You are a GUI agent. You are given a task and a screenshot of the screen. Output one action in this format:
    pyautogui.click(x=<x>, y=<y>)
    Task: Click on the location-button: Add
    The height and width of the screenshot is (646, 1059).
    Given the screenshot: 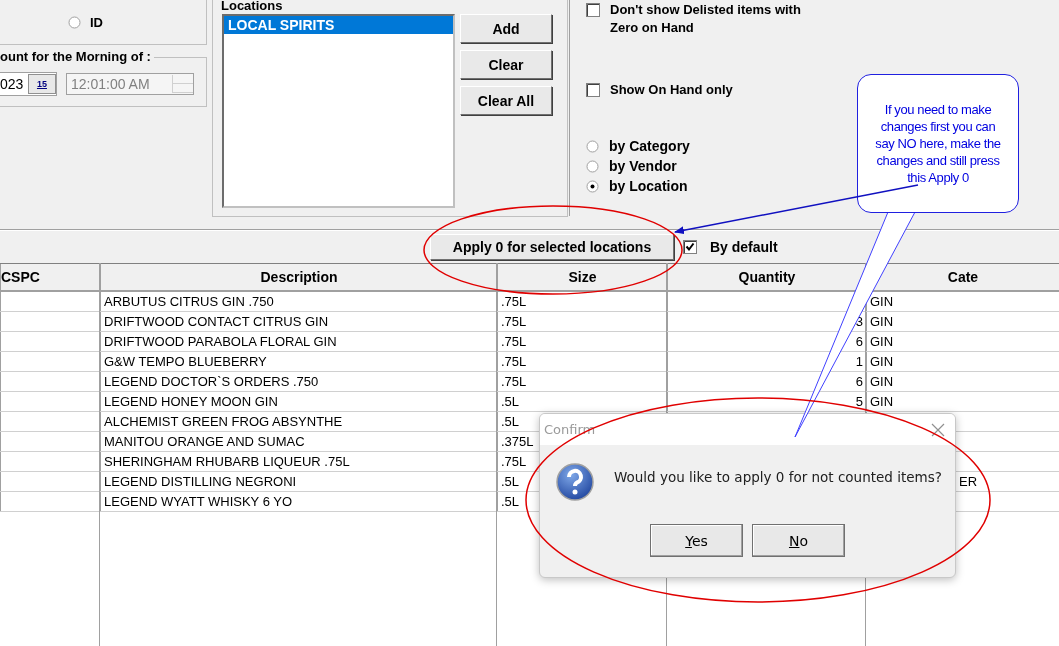 What is the action you would take?
    pyautogui.click(x=506, y=28)
    